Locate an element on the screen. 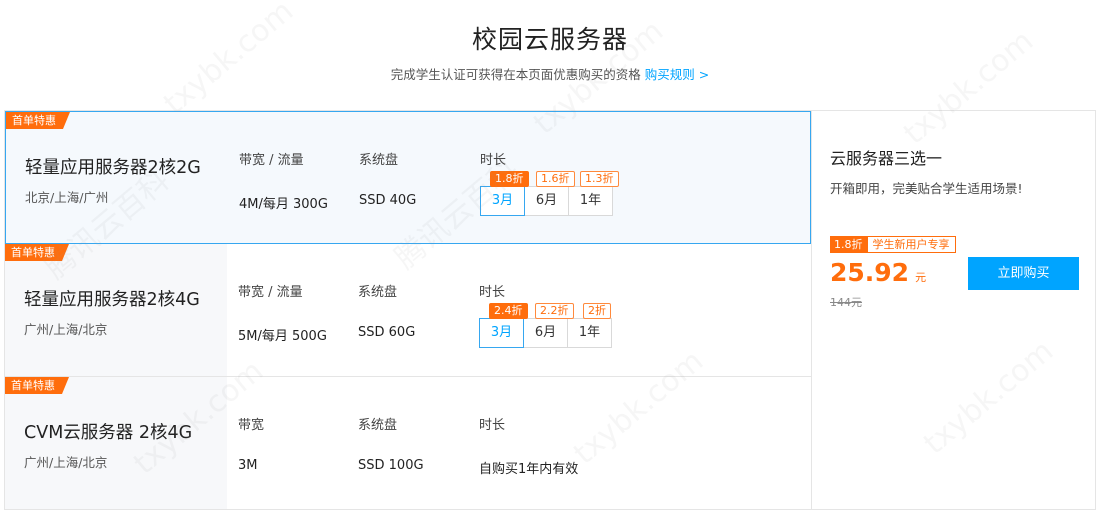 This screenshot has height=515, width=1100. product-name: 轻量应用服务器2核2G is located at coordinates (113, 168).